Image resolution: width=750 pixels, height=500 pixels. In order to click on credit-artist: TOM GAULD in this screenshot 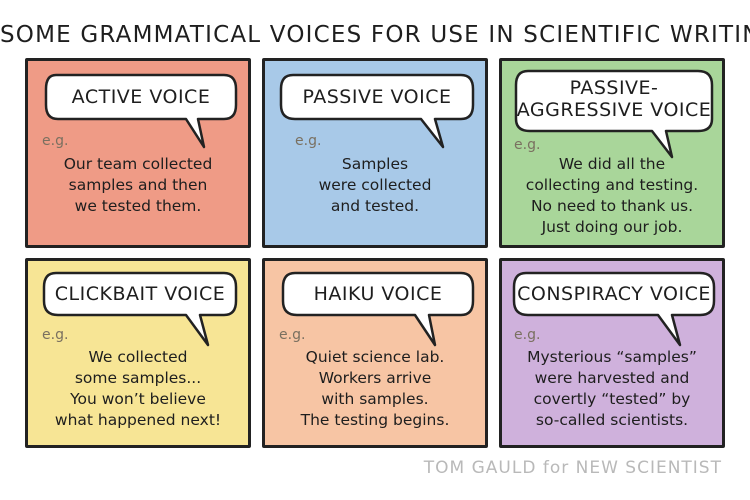, I will do `click(480, 468)`.